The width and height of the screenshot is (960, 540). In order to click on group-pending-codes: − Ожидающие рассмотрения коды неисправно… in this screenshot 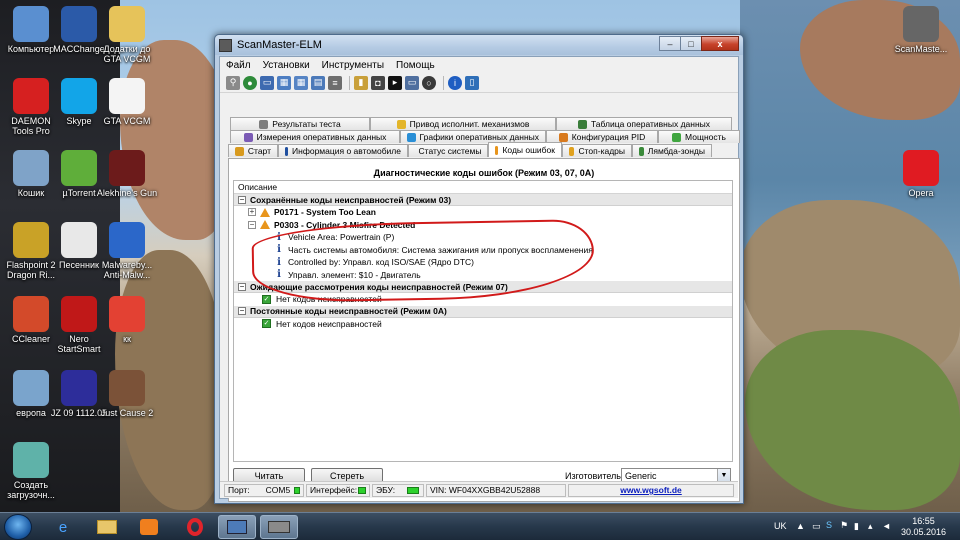, I will do `click(483, 287)`.